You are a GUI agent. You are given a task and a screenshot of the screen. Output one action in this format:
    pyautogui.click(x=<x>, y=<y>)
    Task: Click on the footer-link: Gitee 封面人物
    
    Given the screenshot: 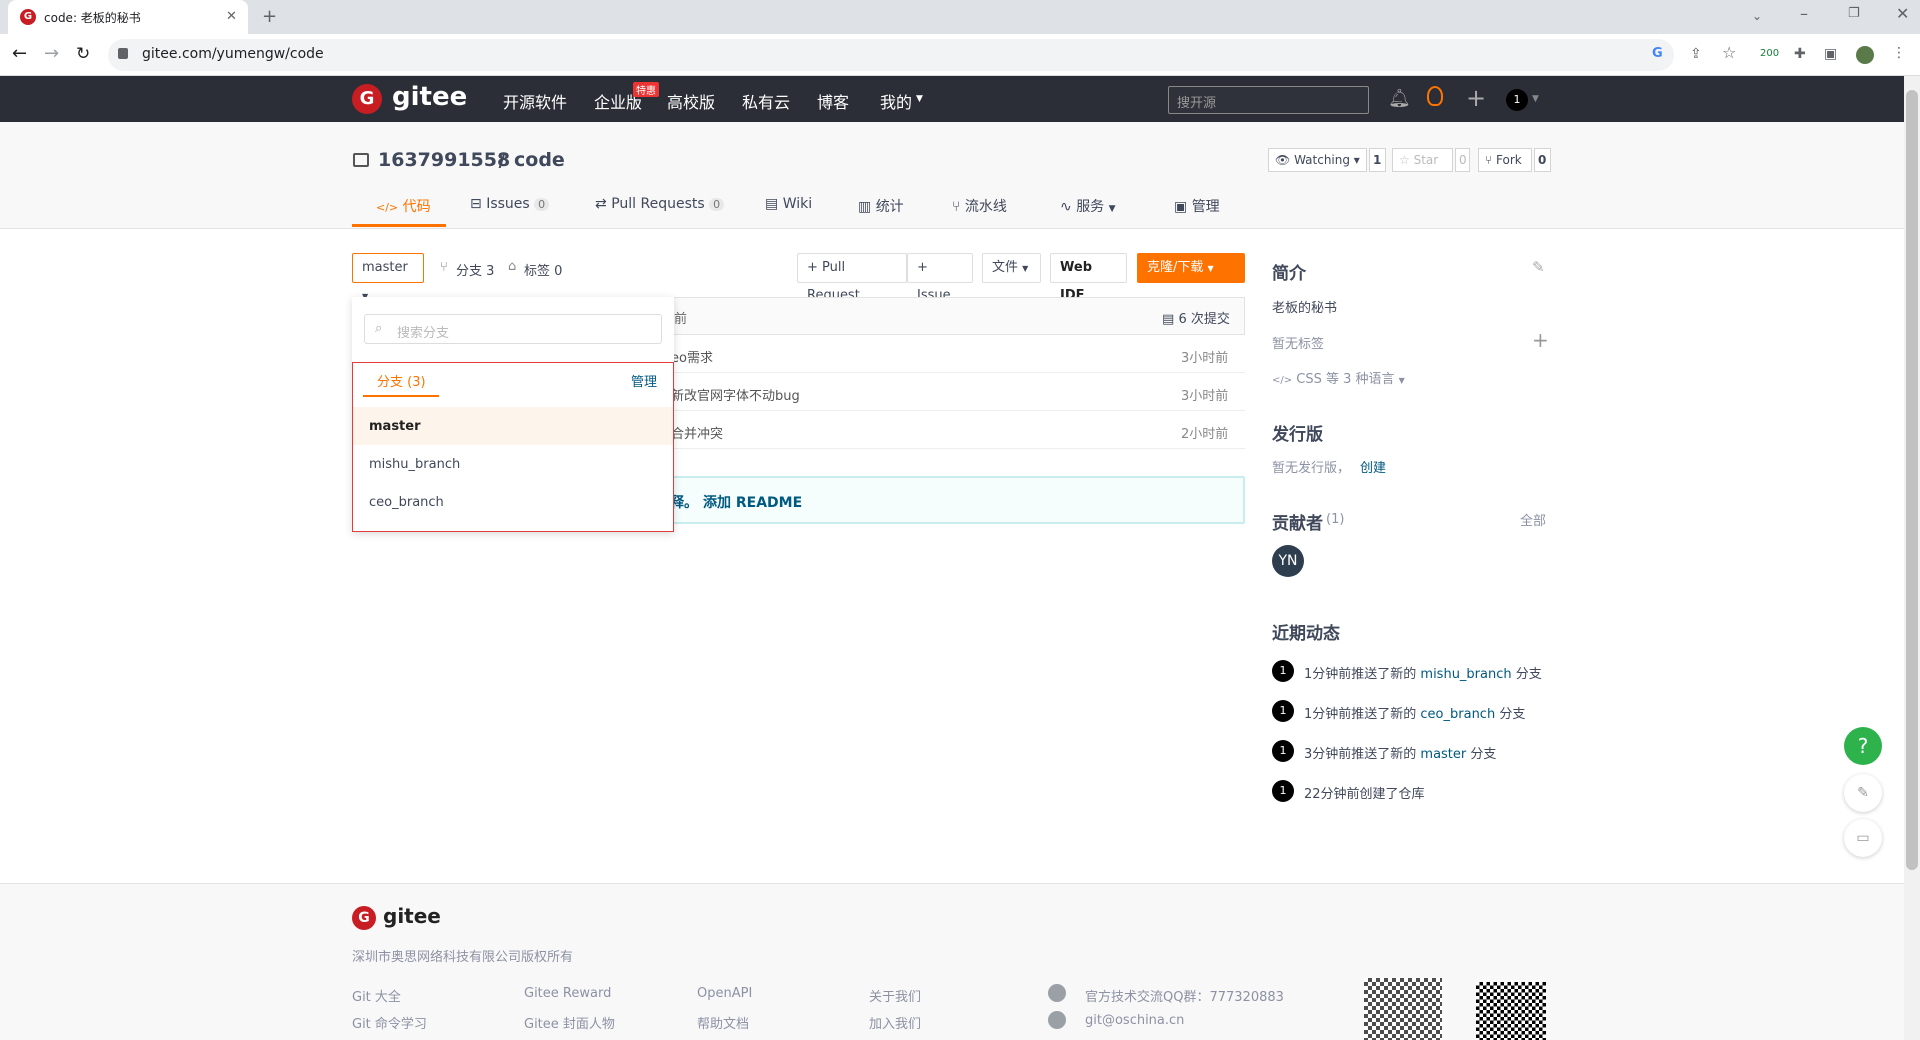 What is the action you would take?
    pyautogui.click(x=569, y=1022)
    